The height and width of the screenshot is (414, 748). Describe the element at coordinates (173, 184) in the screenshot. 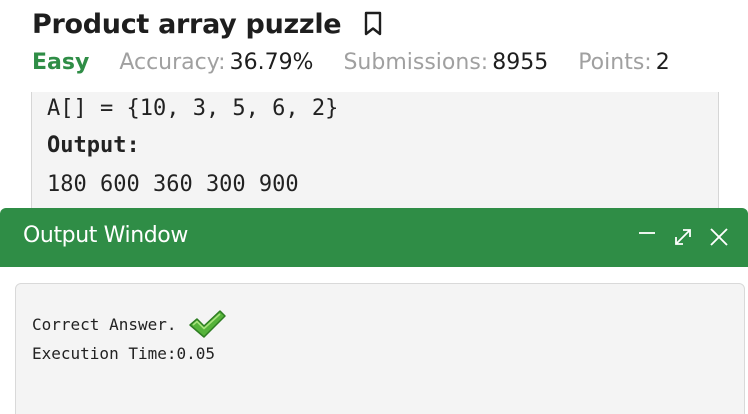

I see `example-output-value: 180 600 360 300 900` at that location.